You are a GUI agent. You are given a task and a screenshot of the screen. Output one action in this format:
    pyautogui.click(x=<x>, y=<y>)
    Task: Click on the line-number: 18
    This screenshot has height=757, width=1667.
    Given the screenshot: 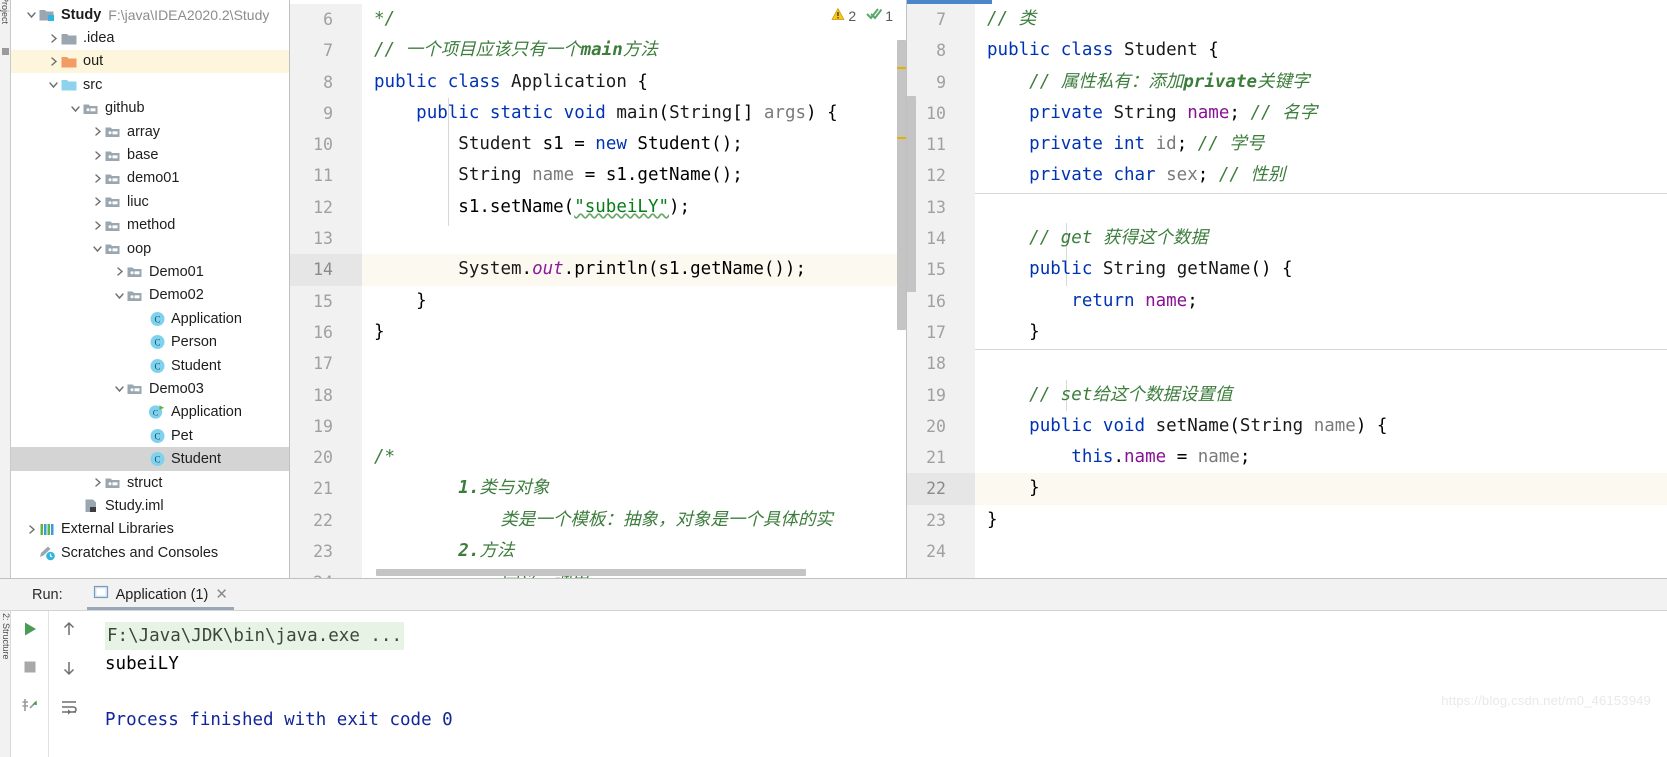 What is the action you would take?
    pyautogui.click(x=326, y=395)
    